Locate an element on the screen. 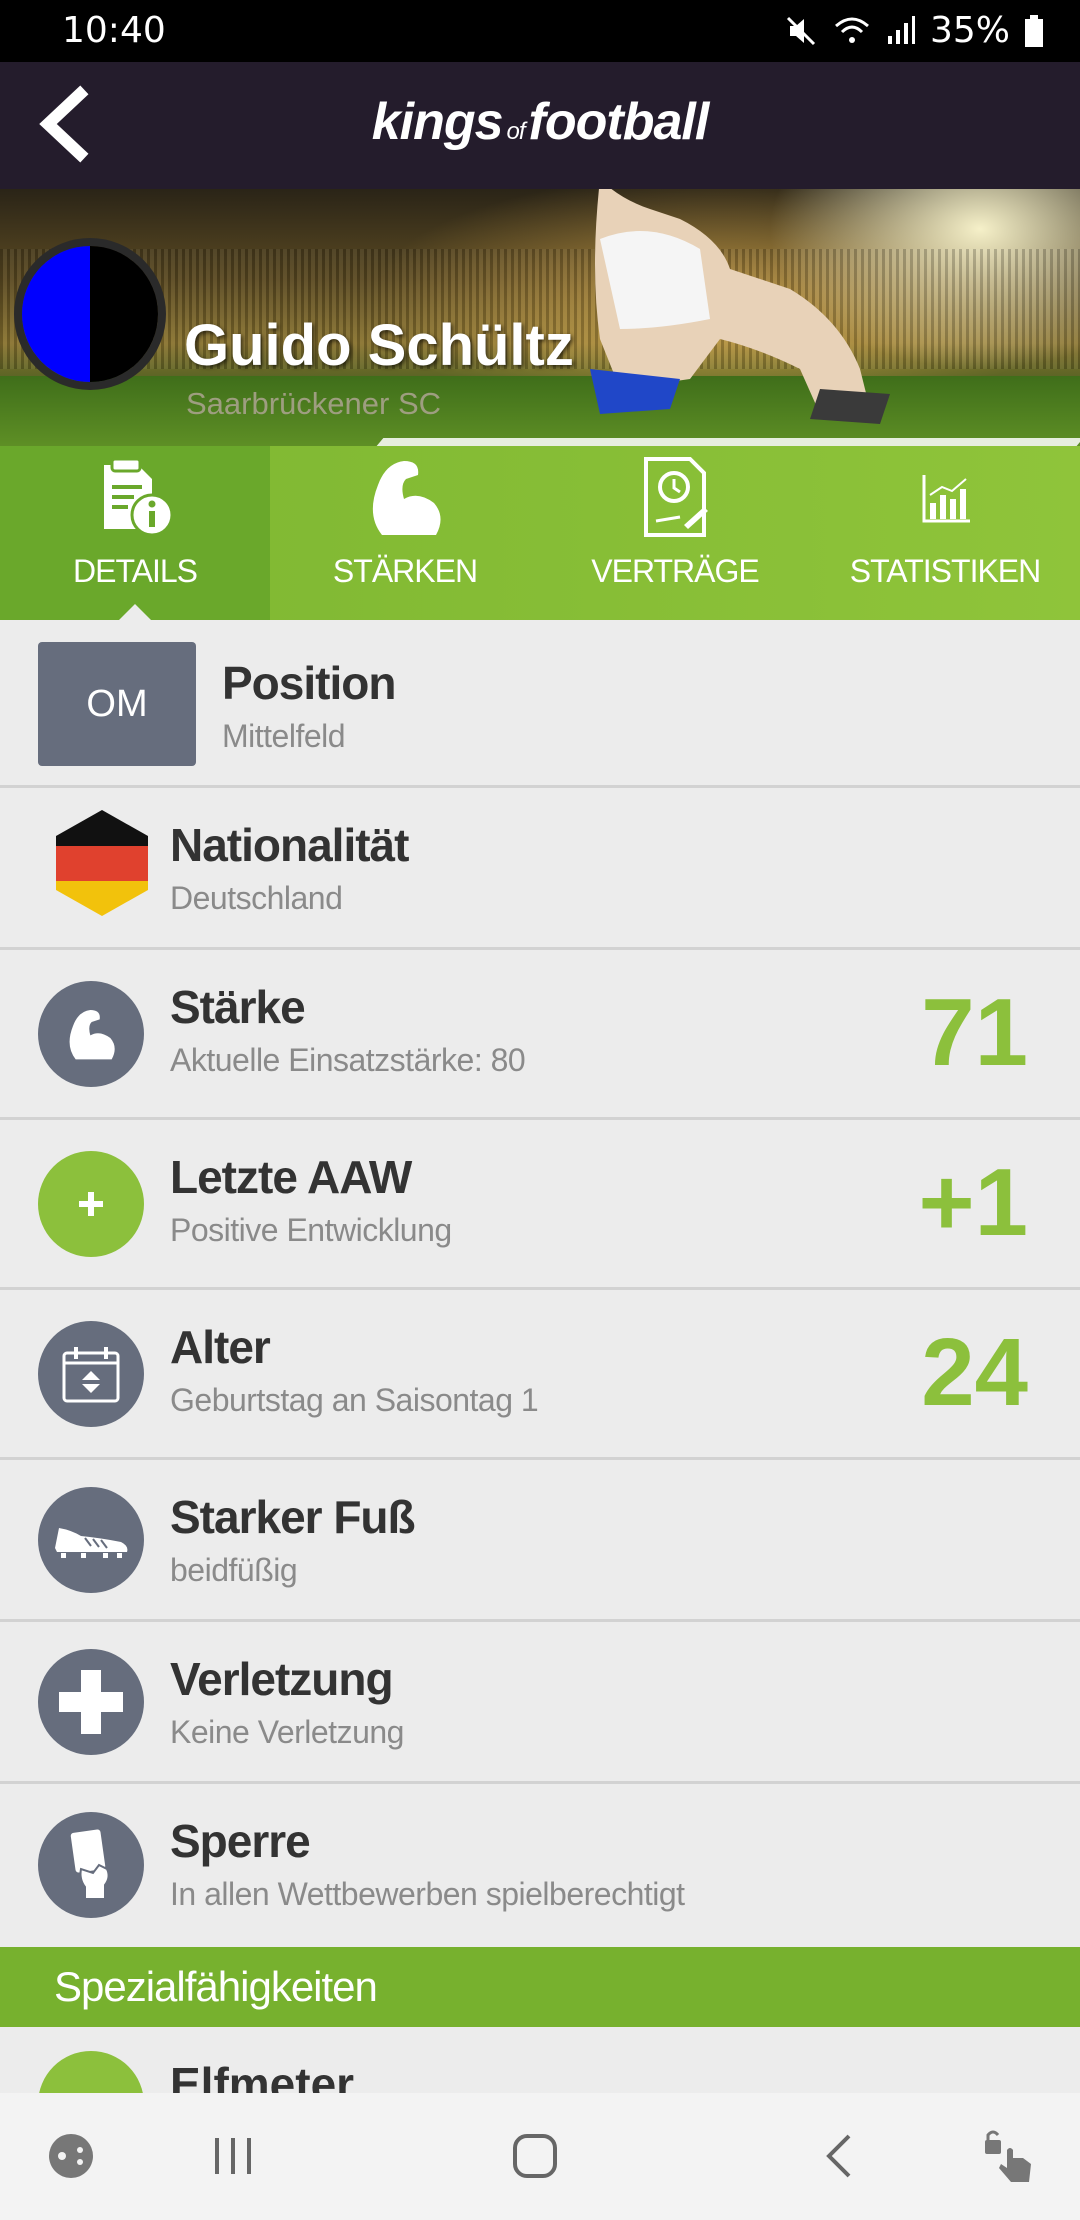 The width and height of the screenshot is (1080, 2220). germany-flag-icon is located at coordinates (102, 863).